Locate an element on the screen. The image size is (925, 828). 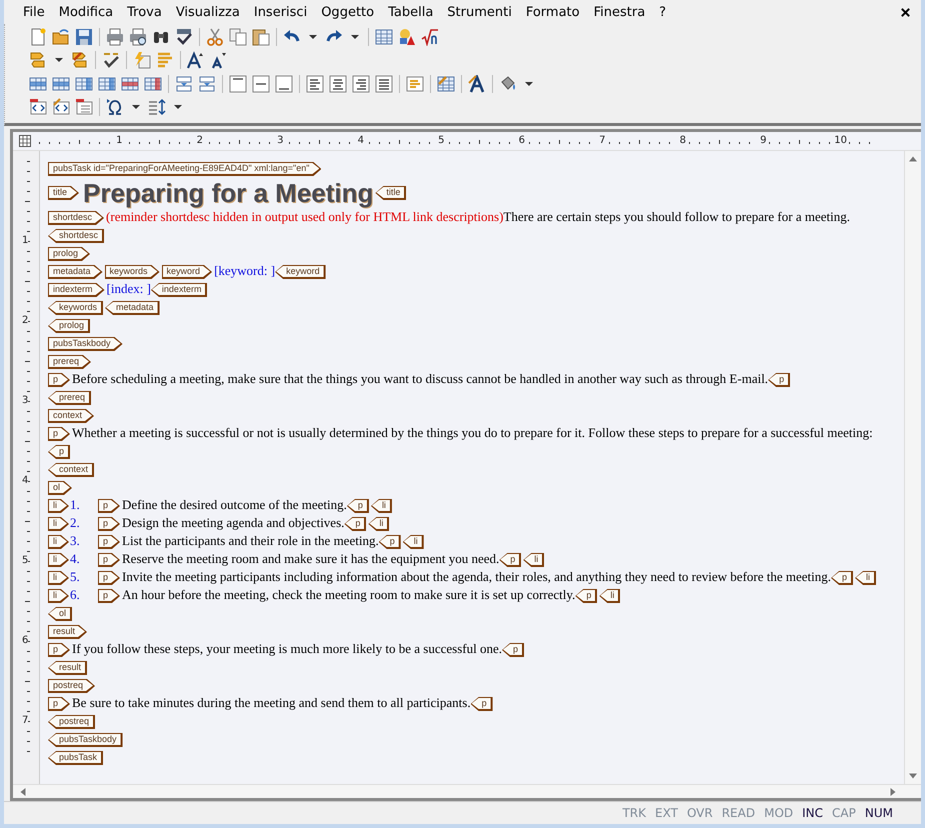
start-tag: indexterm is located at coordinates (76, 290).